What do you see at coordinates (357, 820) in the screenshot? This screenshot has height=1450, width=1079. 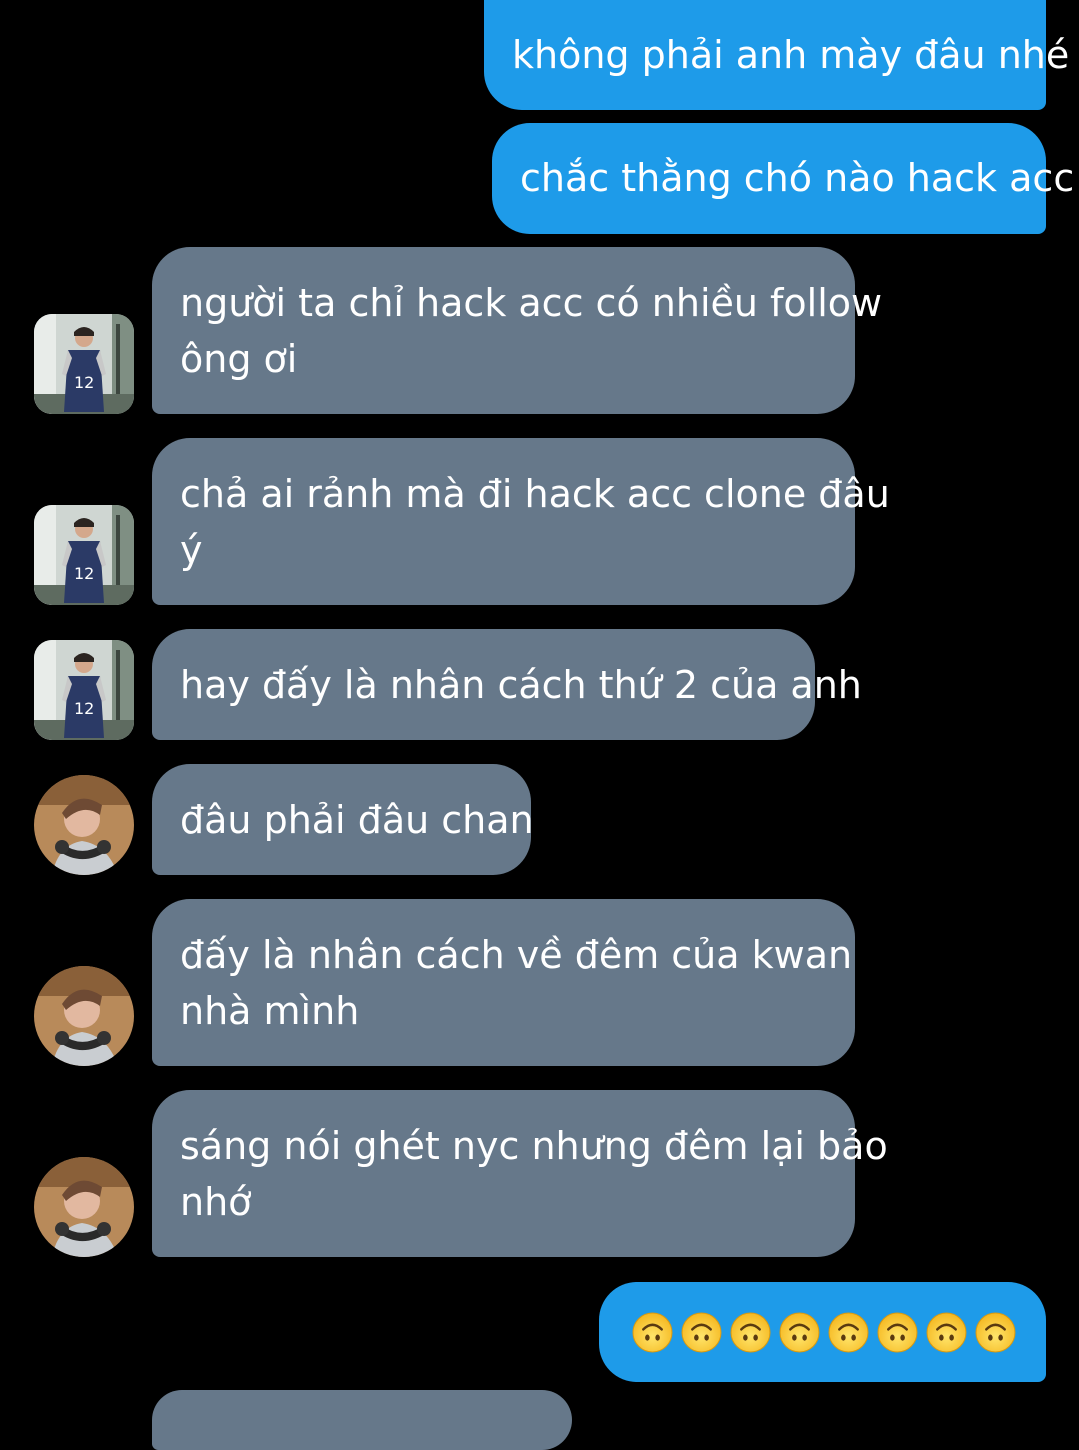 I see `message-text: đâu phải đâu chan` at bounding box center [357, 820].